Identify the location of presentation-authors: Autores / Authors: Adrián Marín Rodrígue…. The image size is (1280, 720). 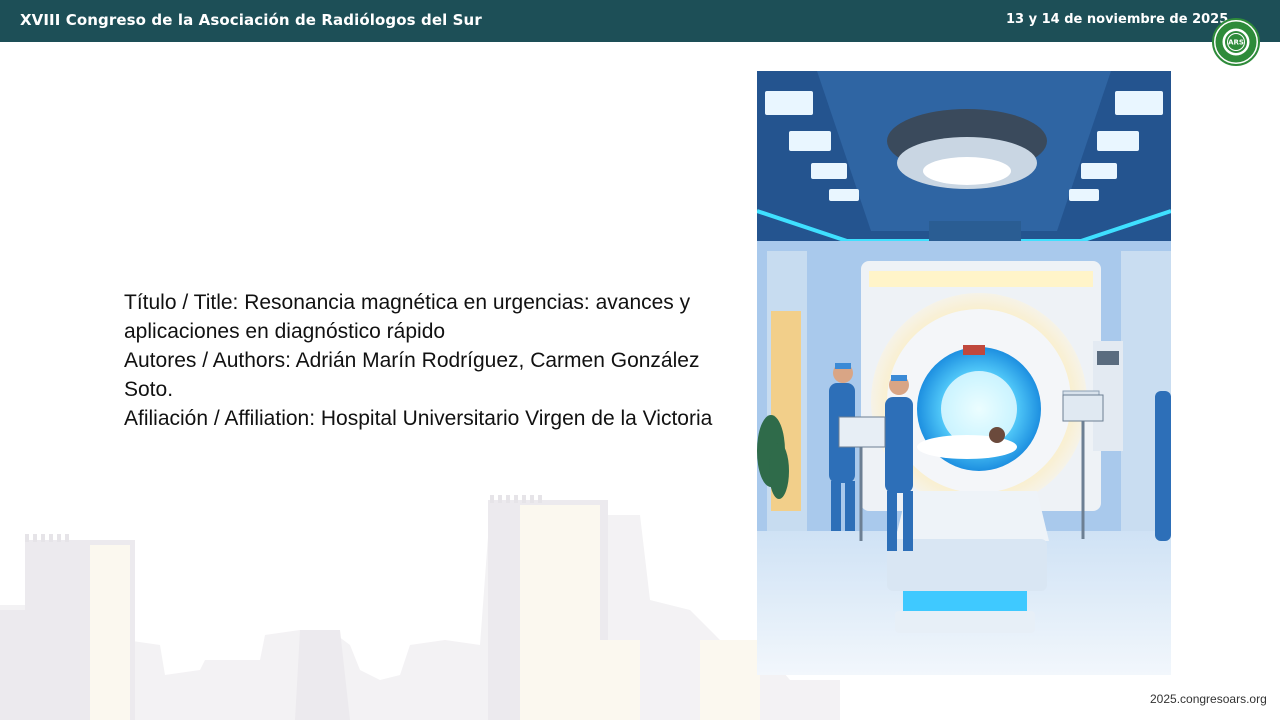
(412, 375).